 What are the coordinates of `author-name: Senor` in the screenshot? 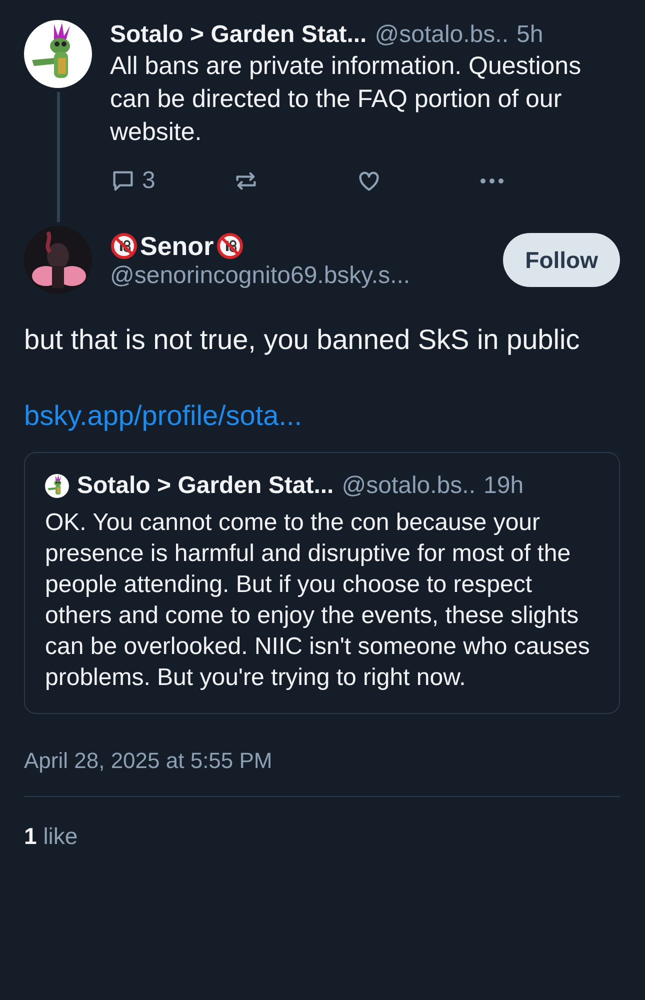 It's located at (177, 246).